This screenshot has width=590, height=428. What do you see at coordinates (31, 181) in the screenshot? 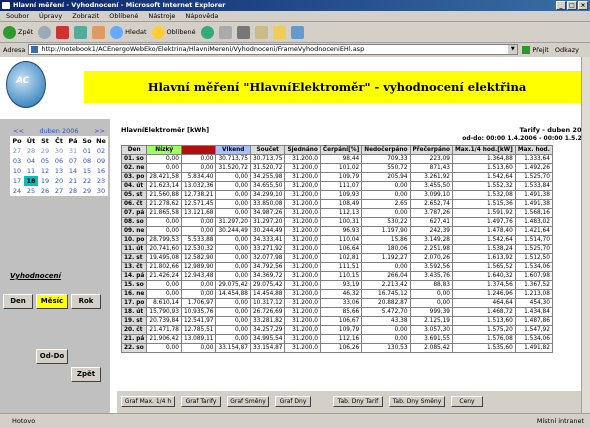
I see `calendar-day: 18` at bounding box center [31, 181].